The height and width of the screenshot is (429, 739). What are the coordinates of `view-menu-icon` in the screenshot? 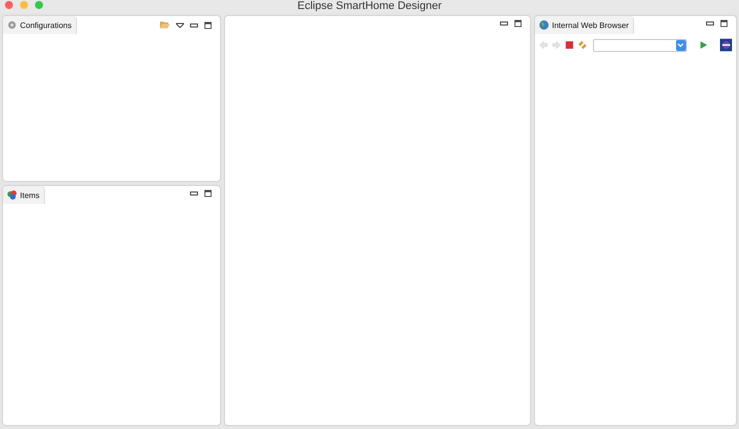 It's located at (180, 25).